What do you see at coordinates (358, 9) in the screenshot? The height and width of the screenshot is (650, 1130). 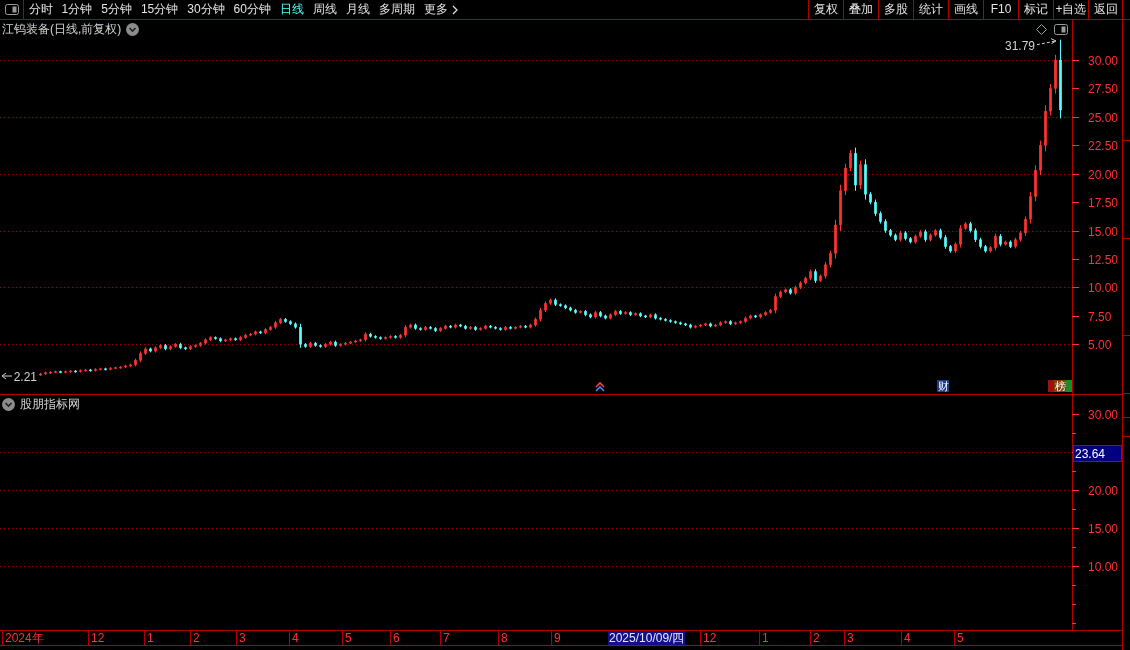 I see `period-tab: 月线` at bounding box center [358, 9].